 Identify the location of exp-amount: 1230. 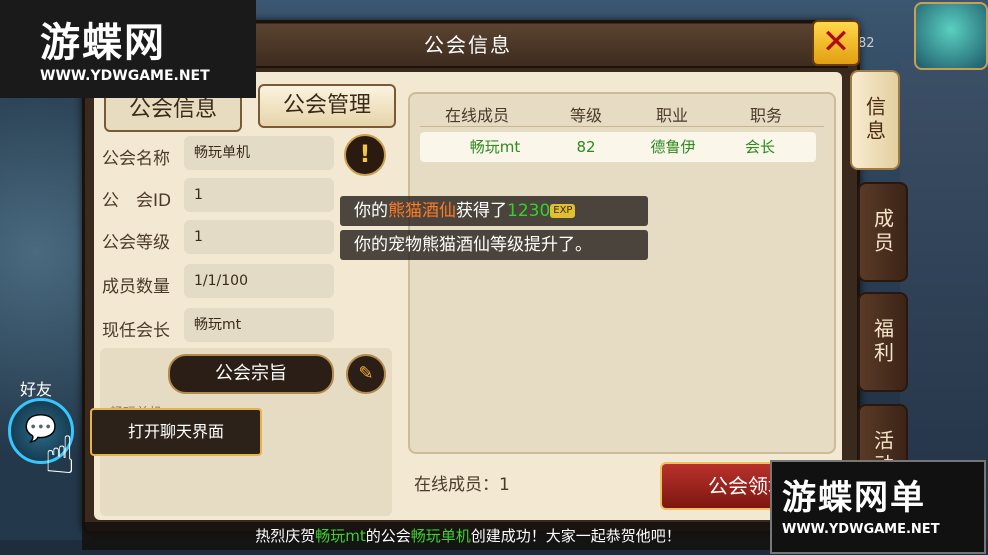
(529, 211).